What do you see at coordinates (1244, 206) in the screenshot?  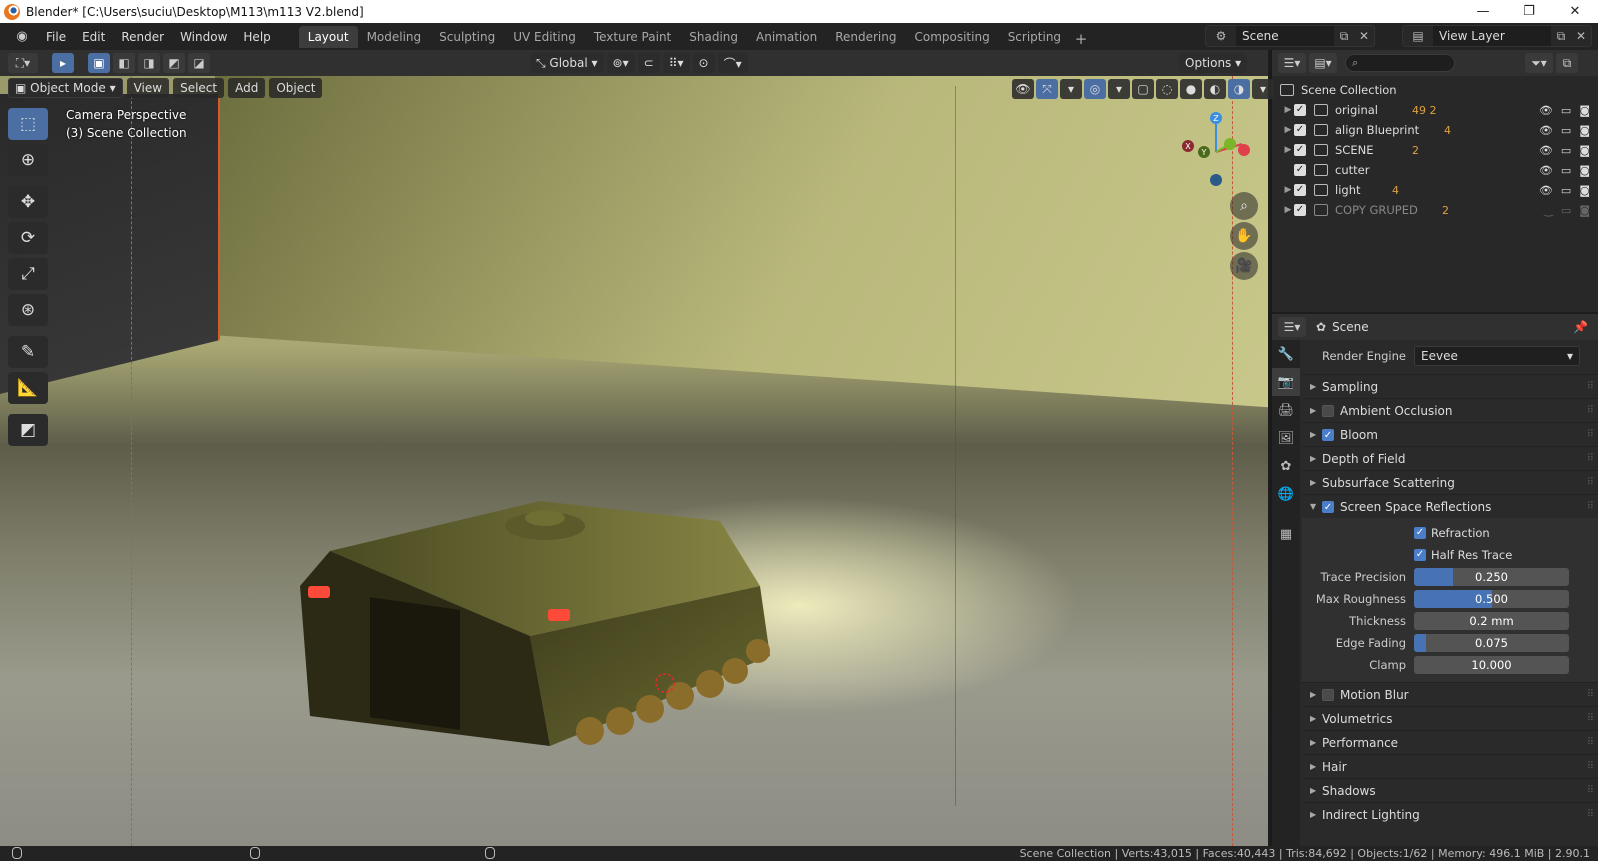 I see `zoom-icon: ⌕` at bounding box center [1244, 206].